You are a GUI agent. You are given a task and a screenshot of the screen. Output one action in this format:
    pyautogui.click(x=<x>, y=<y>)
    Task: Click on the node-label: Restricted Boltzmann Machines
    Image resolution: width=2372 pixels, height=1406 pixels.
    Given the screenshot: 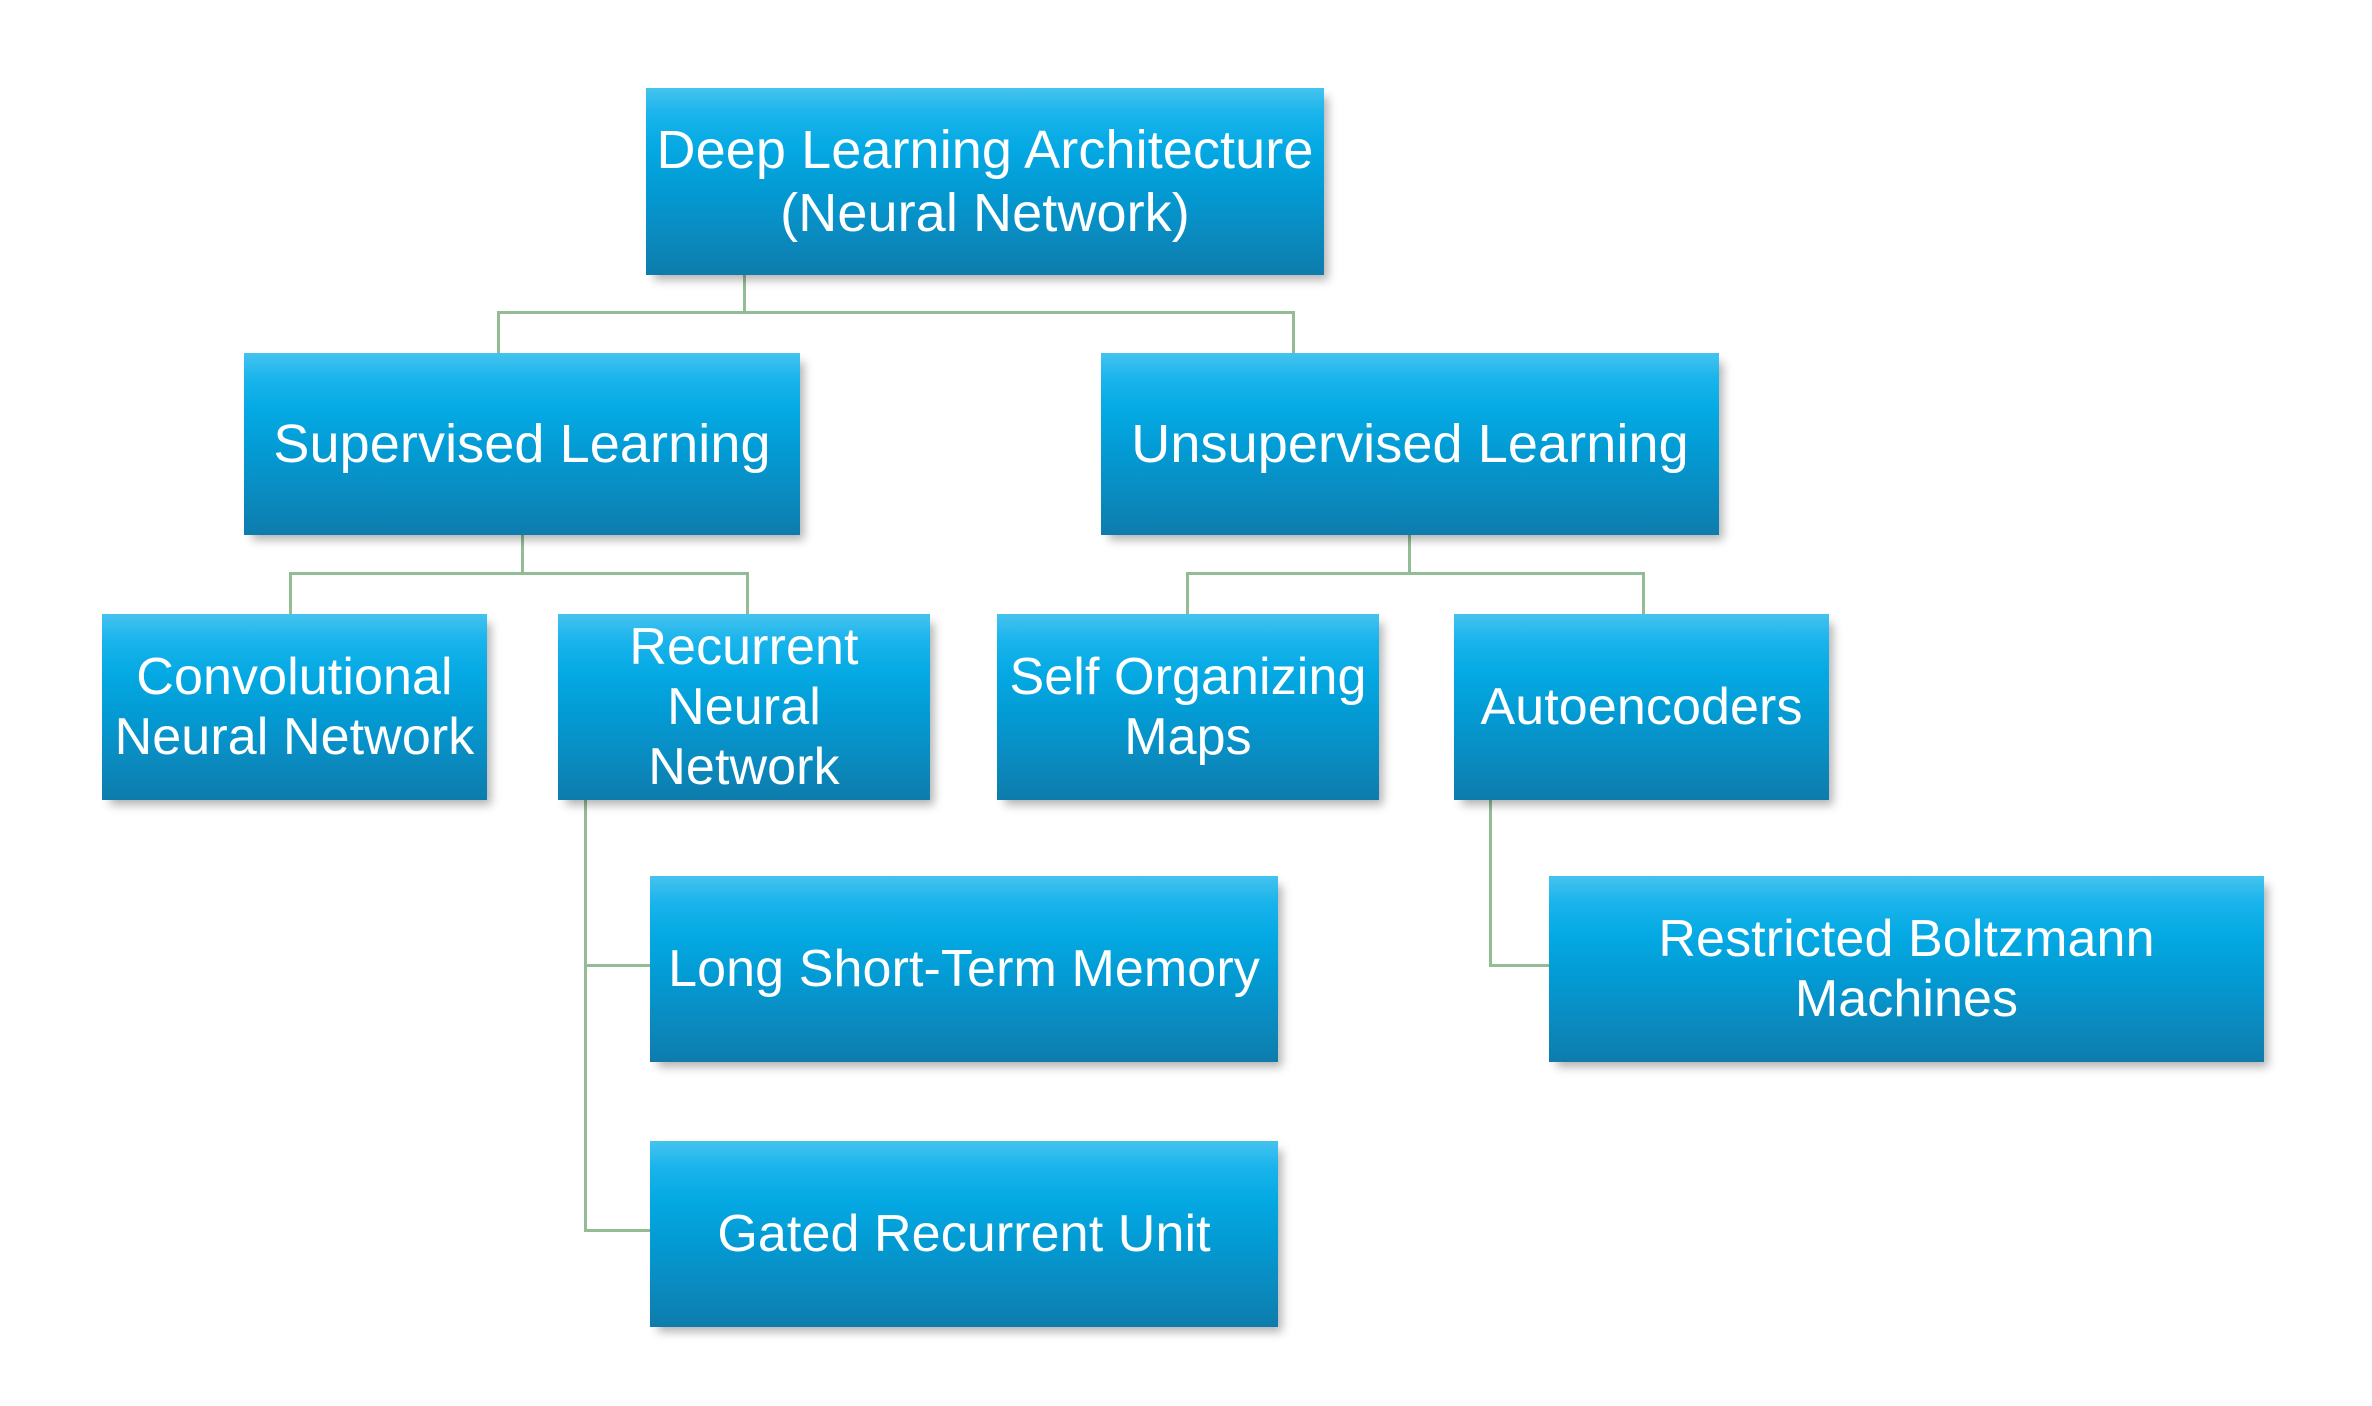 What is the action you would take?
    pyautogui.click(x=1906, y=968)
    